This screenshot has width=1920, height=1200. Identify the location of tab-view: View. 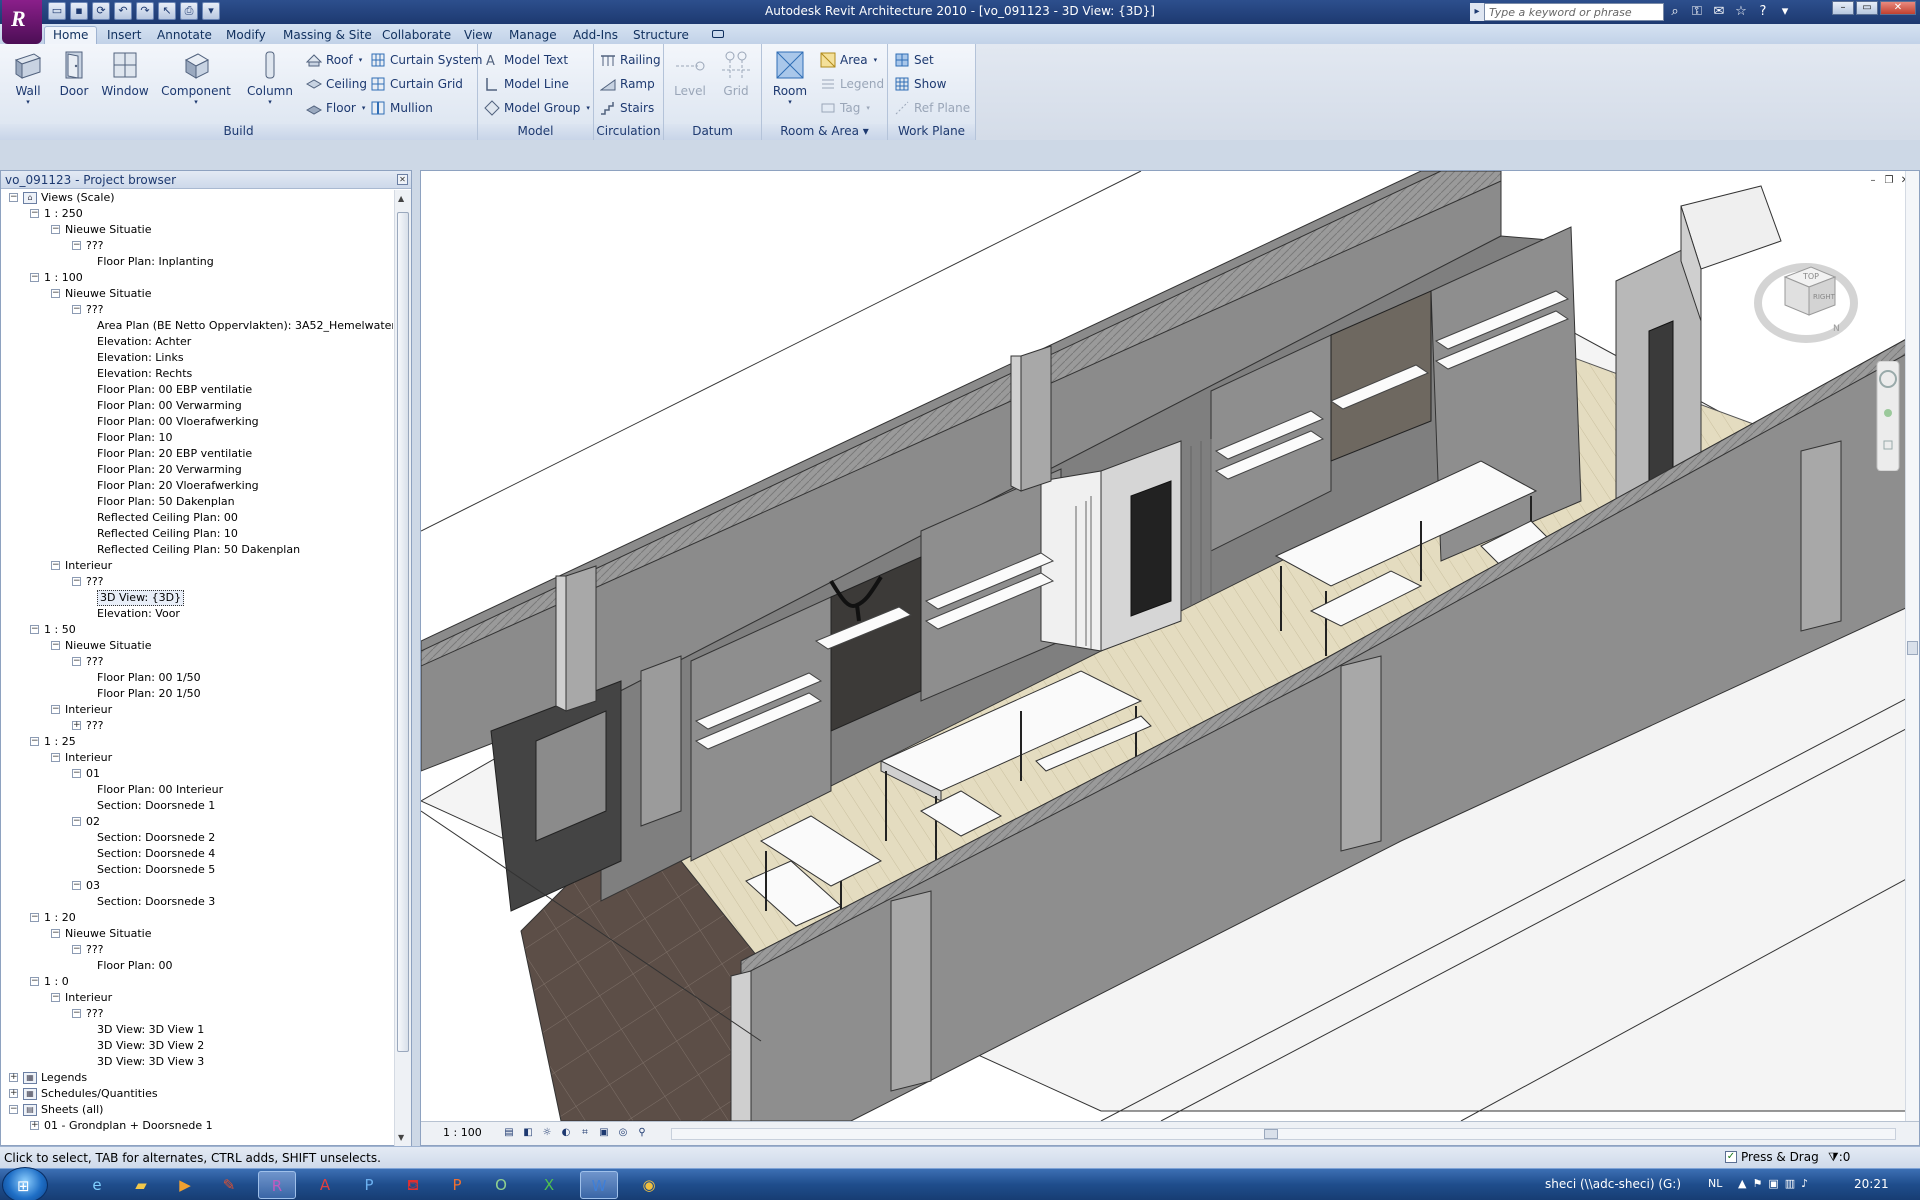
(478, 35).